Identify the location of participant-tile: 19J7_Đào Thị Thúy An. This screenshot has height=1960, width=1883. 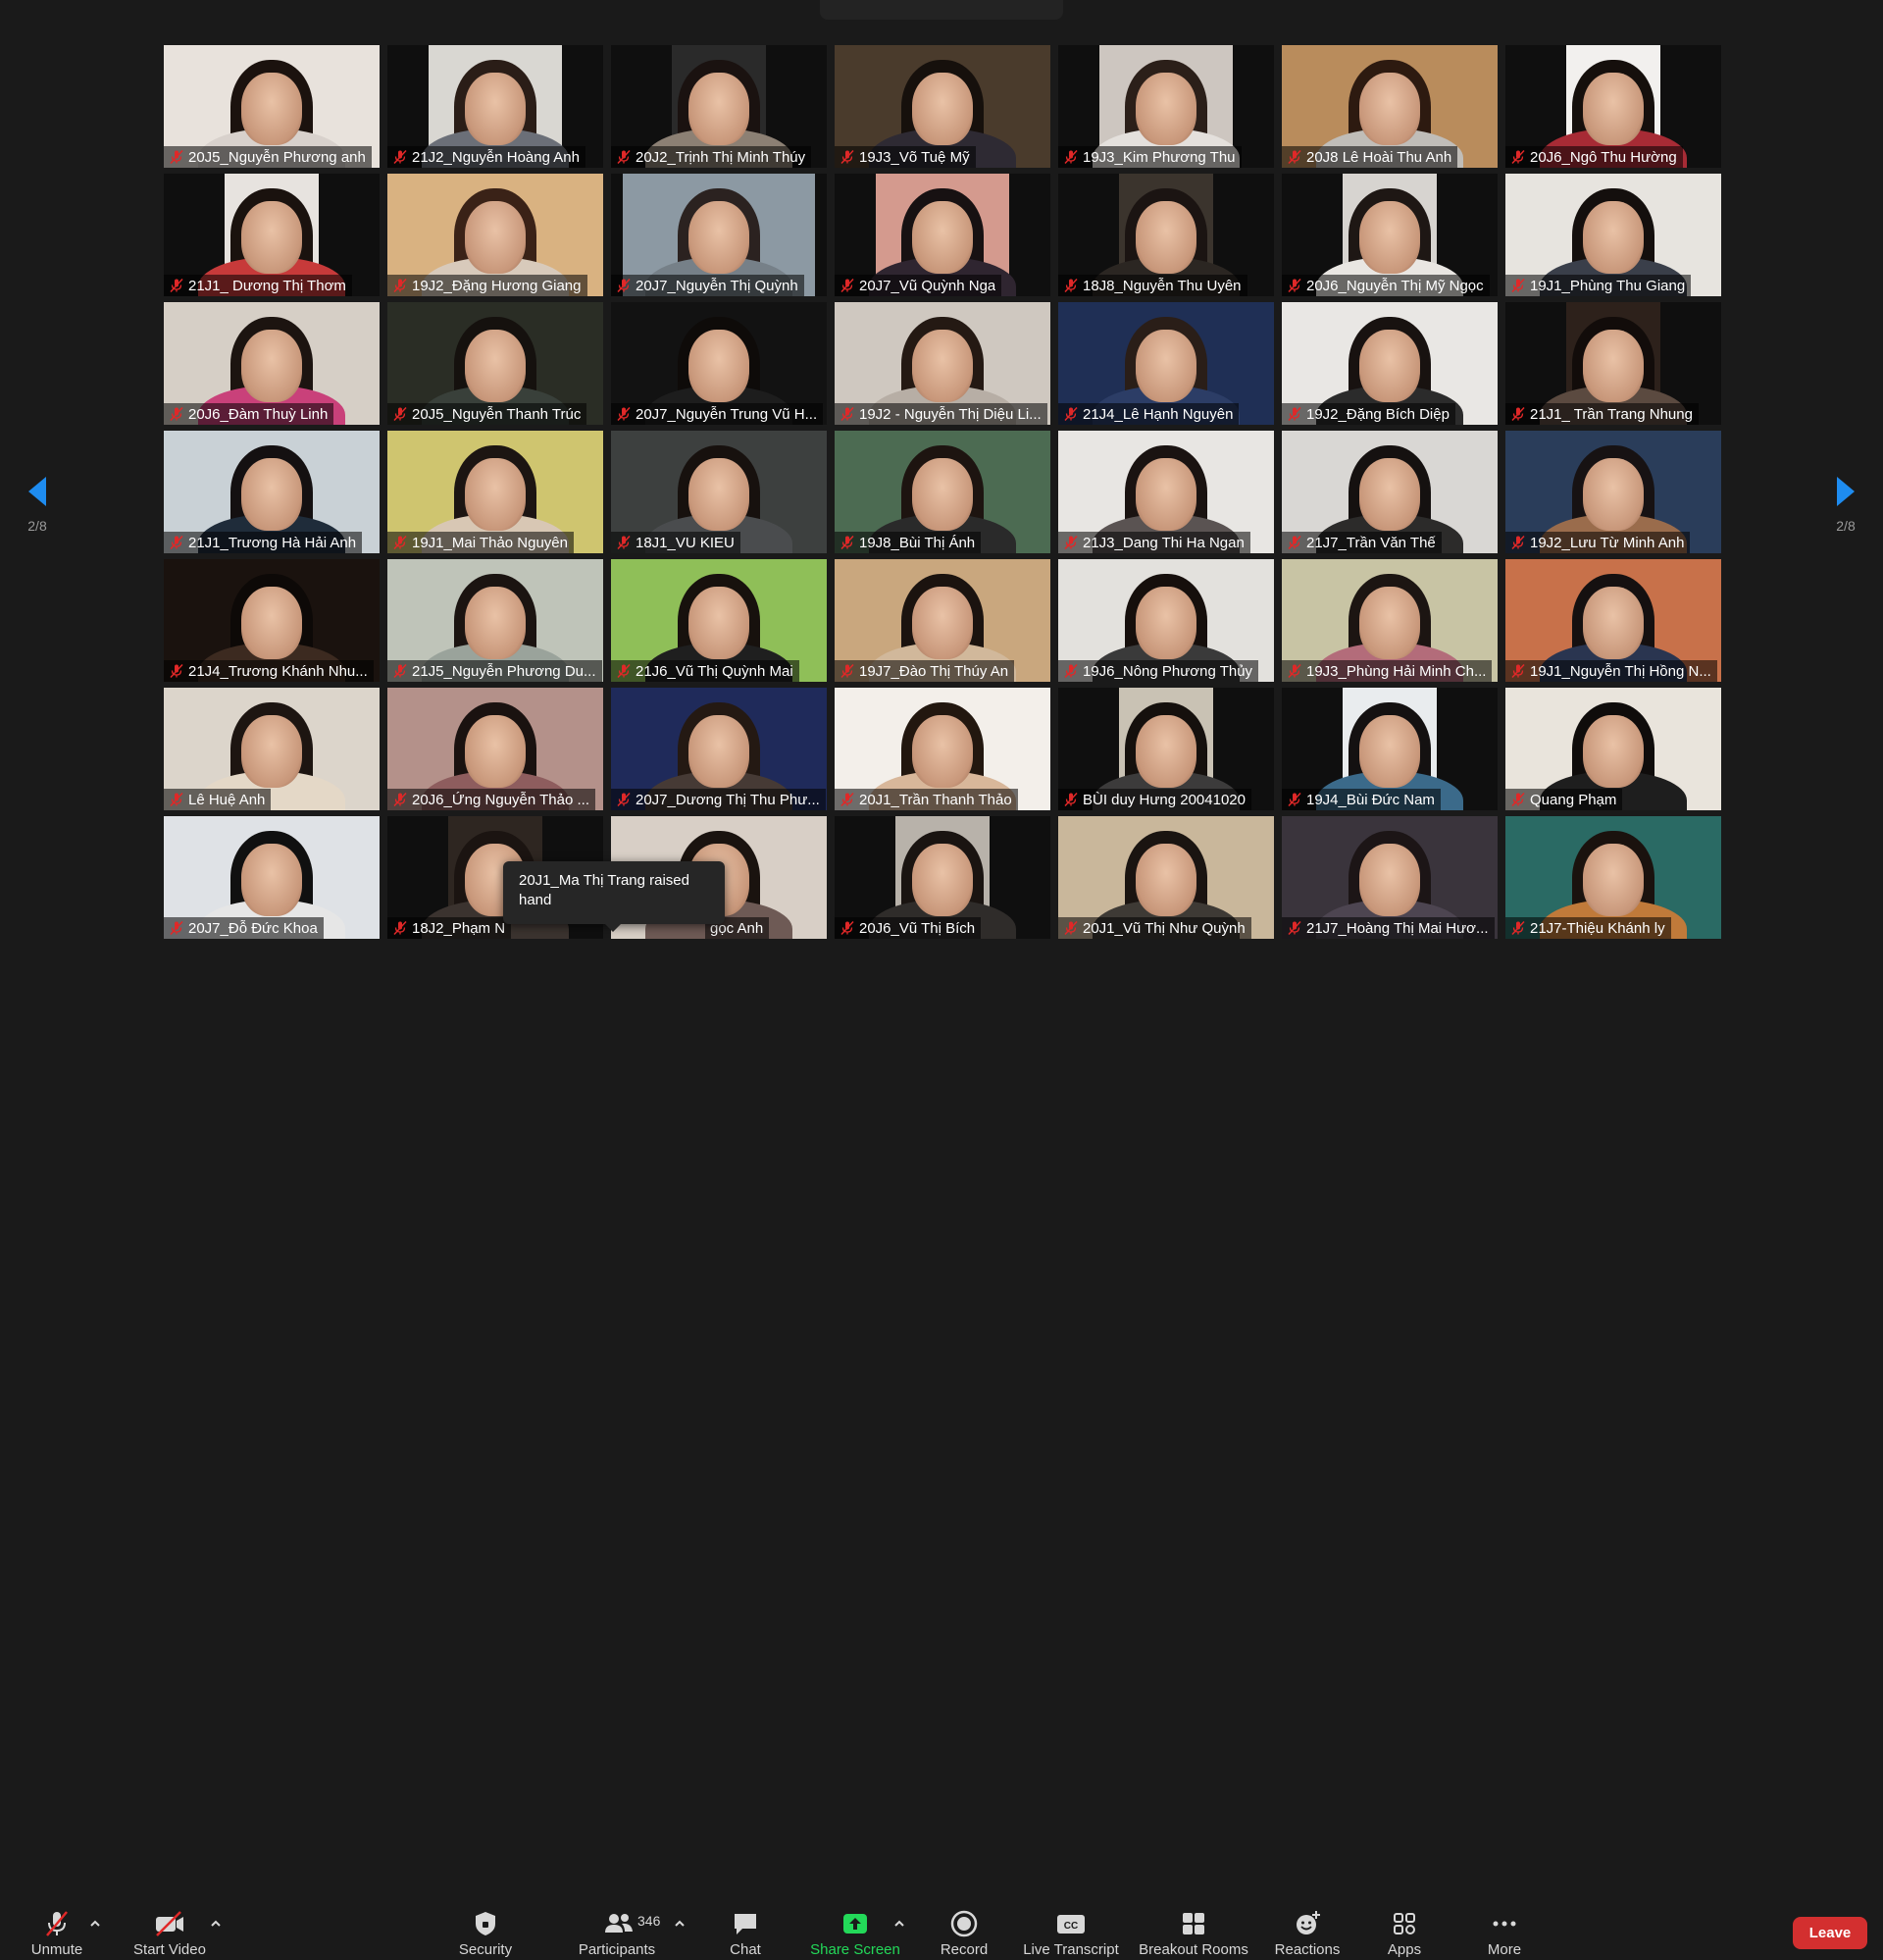
(942, 620).